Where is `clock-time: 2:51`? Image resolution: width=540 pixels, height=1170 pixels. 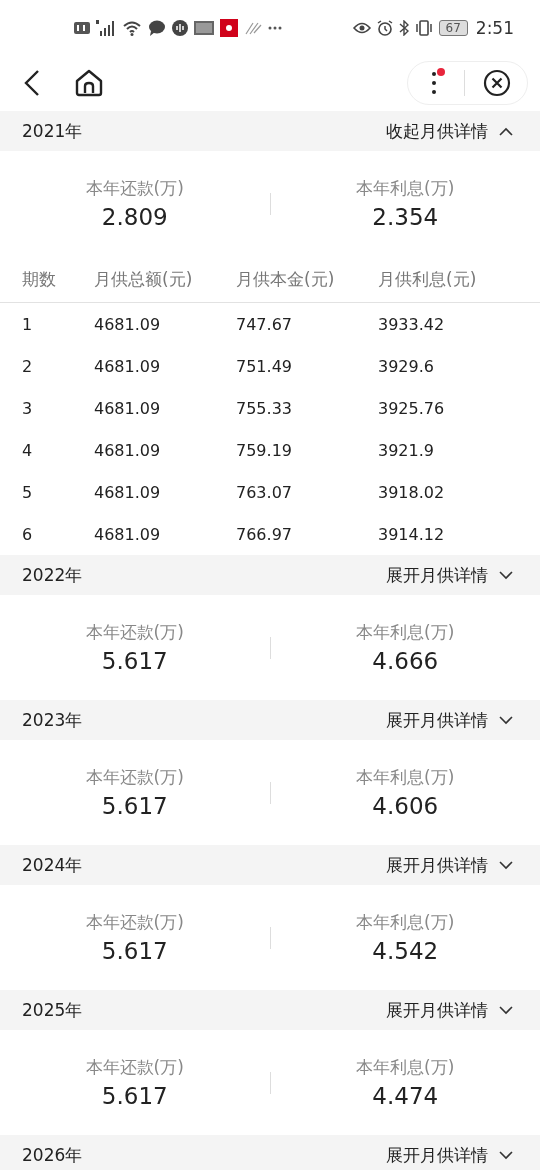 clock-time: 2:51 is located at coordinates (494, 27).